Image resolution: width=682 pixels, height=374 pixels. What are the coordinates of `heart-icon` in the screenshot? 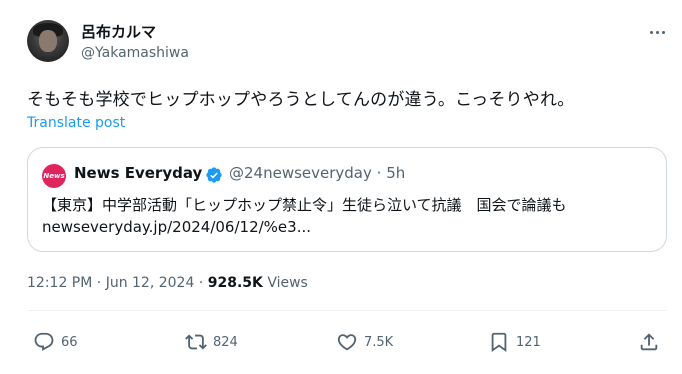 It's located at (347, 342).